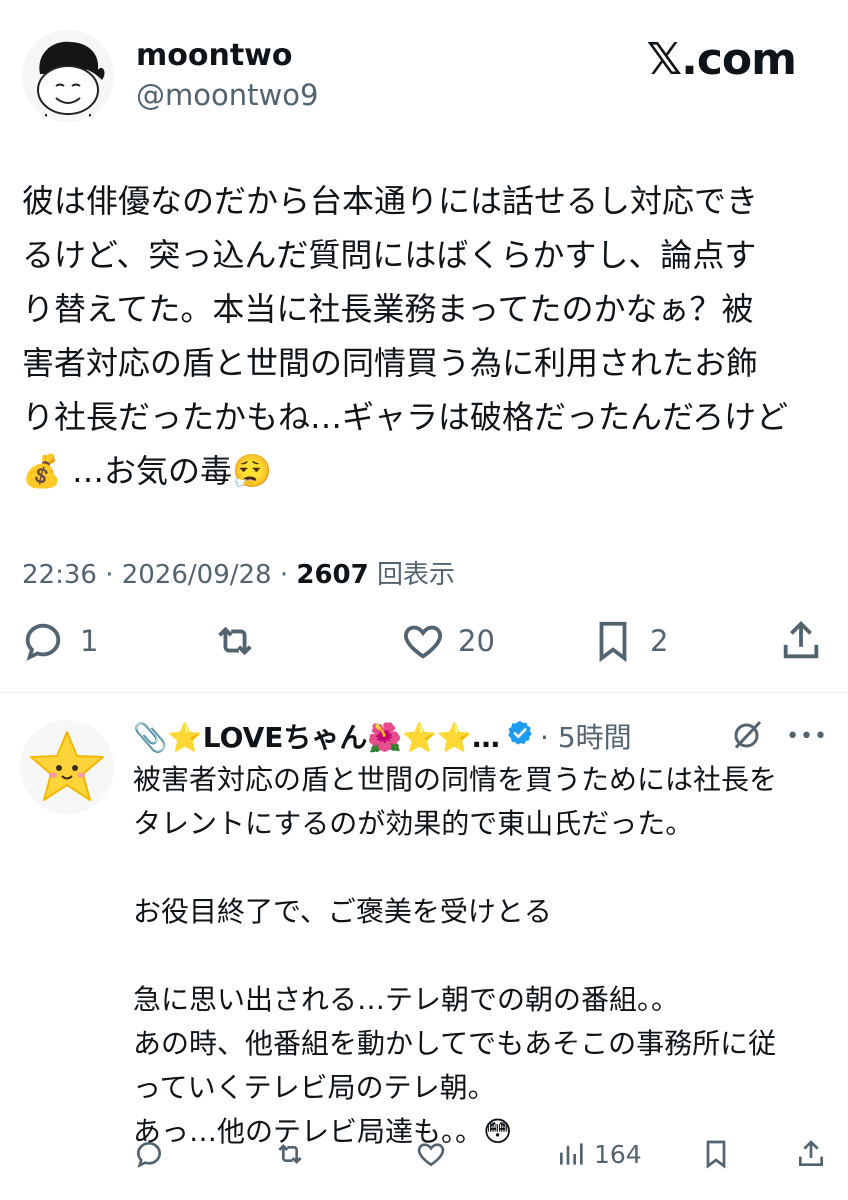  What do you see at coordinates (586, 736) in the screenshot?
I see `reply-timestamp: · 5時間` at bounding box center [586, 736].